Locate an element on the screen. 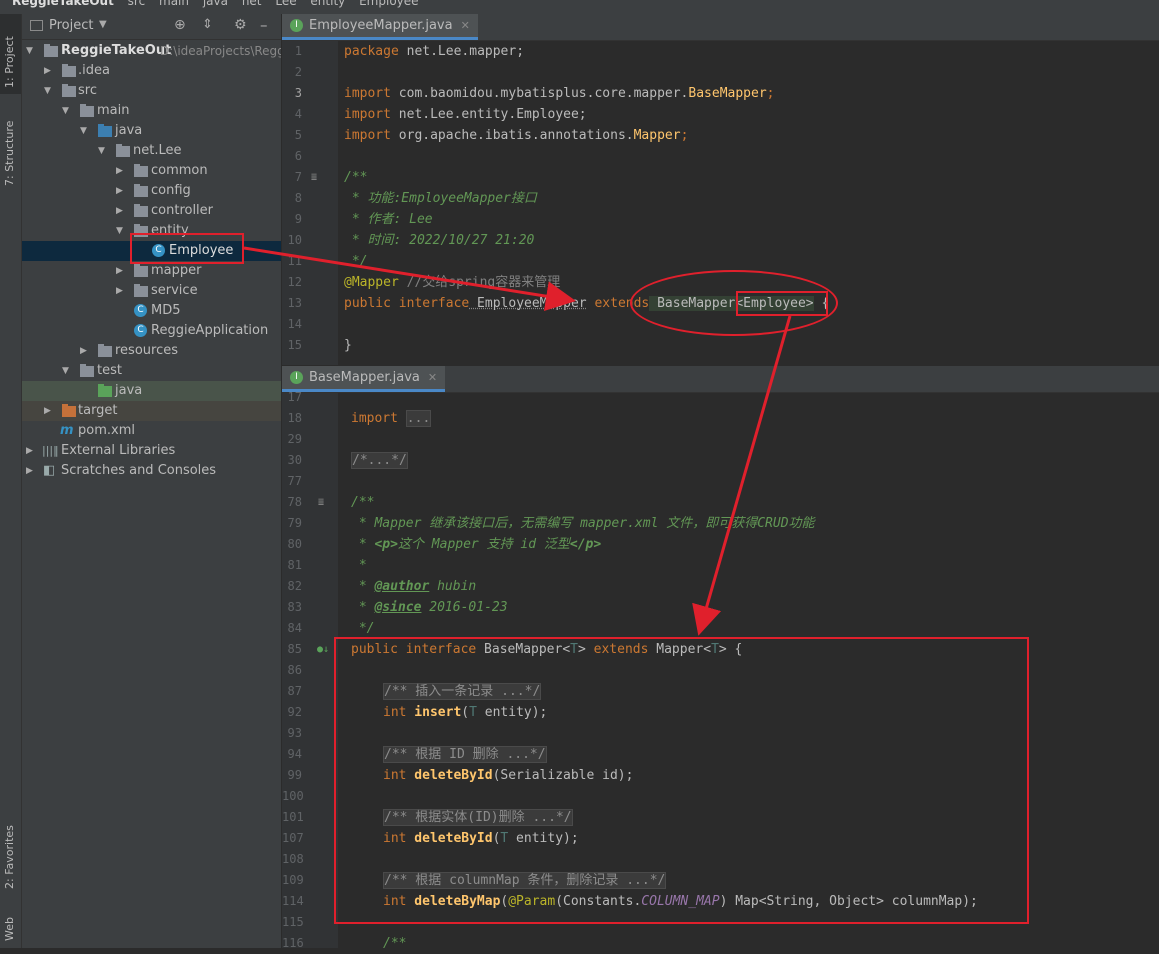 The image size is (1159, 954). arrow-employee-to-mapper is located at coordinates (409, 279).